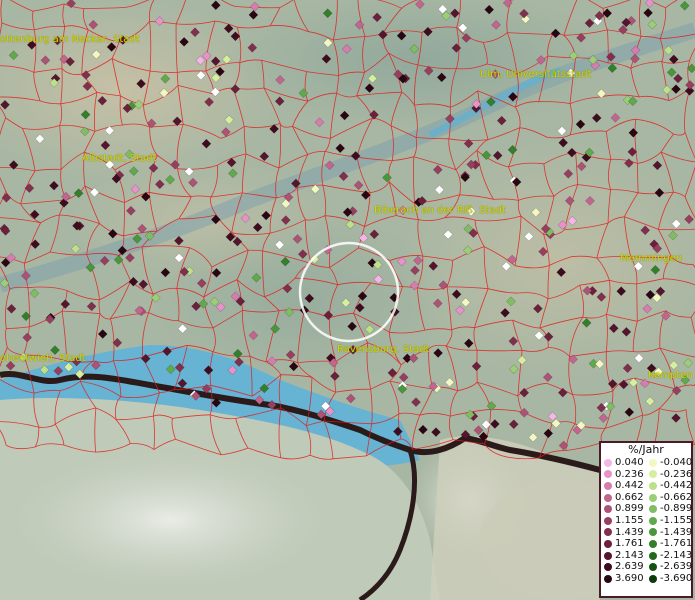 This screenshot has height=600, width=695. I want to click on legend-value: 1.155, so click(629, 520).